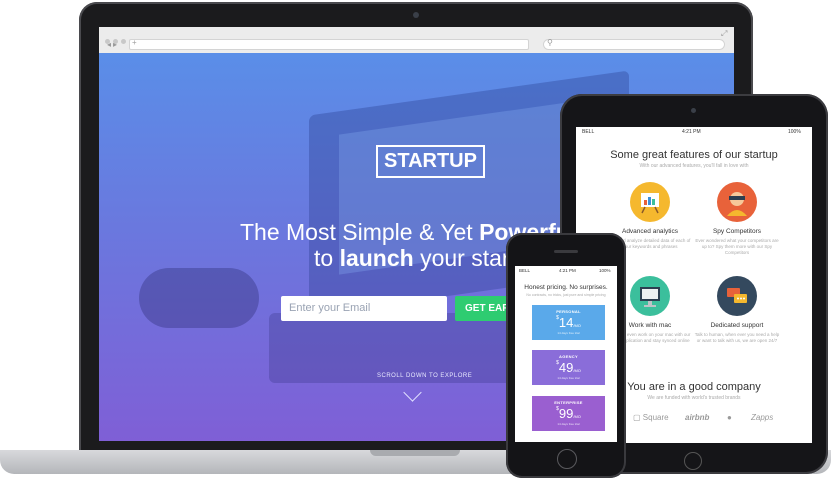 The height and width of the screenshot is (478, 831). I want to click on plan-price: $99/MO, so click(568, 413).